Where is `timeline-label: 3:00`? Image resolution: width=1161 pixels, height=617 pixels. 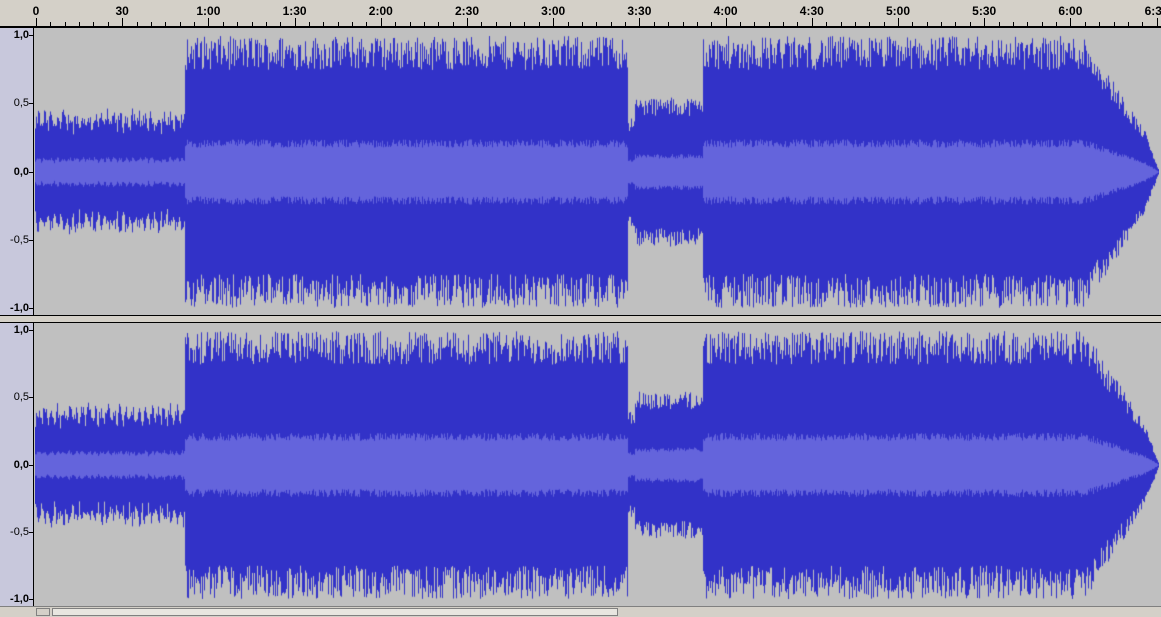 timeline-label: 3:00 is located at coordinates (553, 11).